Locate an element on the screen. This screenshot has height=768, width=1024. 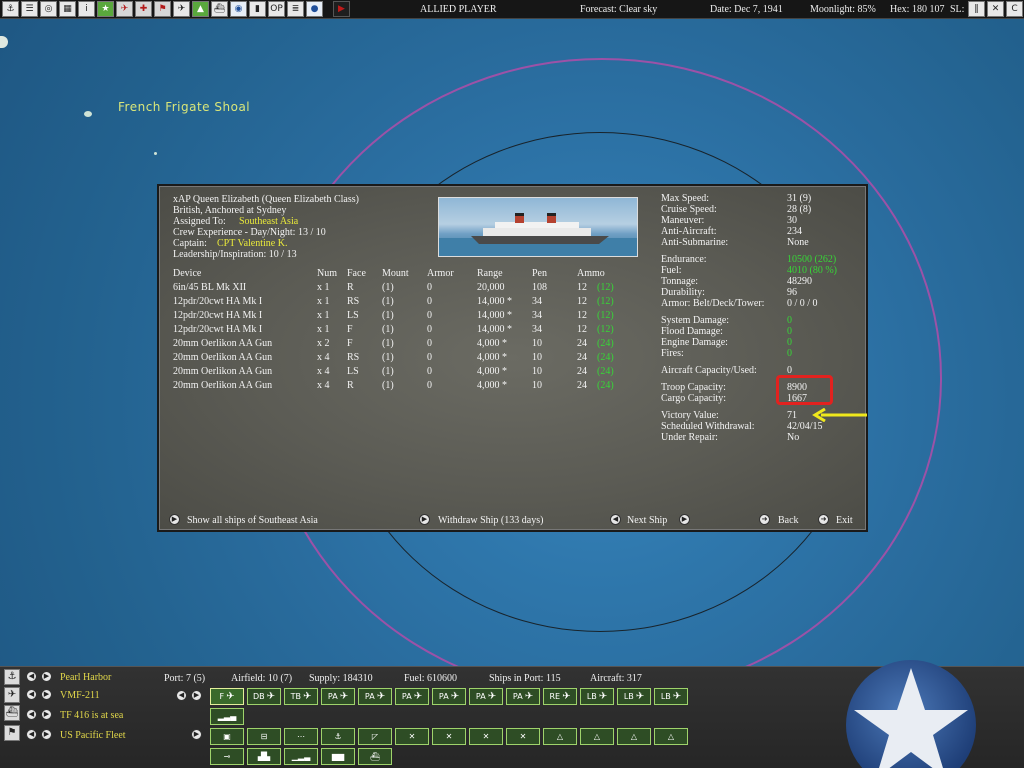
unit-slot-5: ⛴ is located at coordinates (375, 756).